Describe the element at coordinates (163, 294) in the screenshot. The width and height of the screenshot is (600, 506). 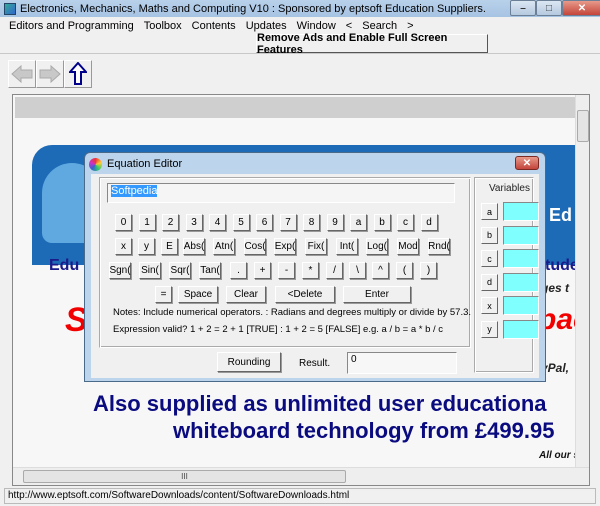
I see `key-button: =` at that location.